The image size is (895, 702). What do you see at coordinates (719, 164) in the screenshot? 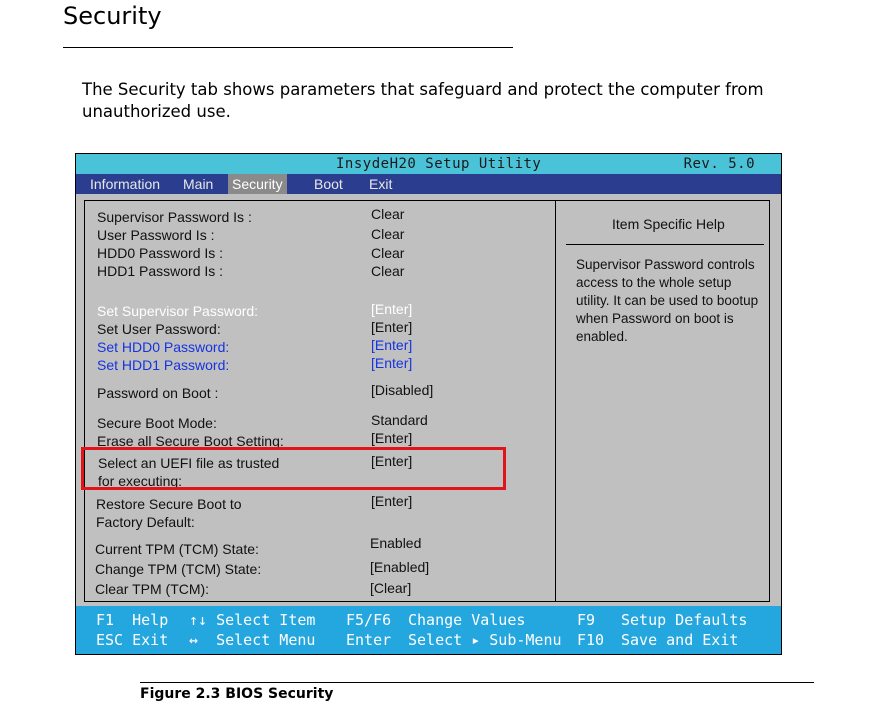
I see `bios-revision: Rev. 5.0` at bounding box center [719, 164].